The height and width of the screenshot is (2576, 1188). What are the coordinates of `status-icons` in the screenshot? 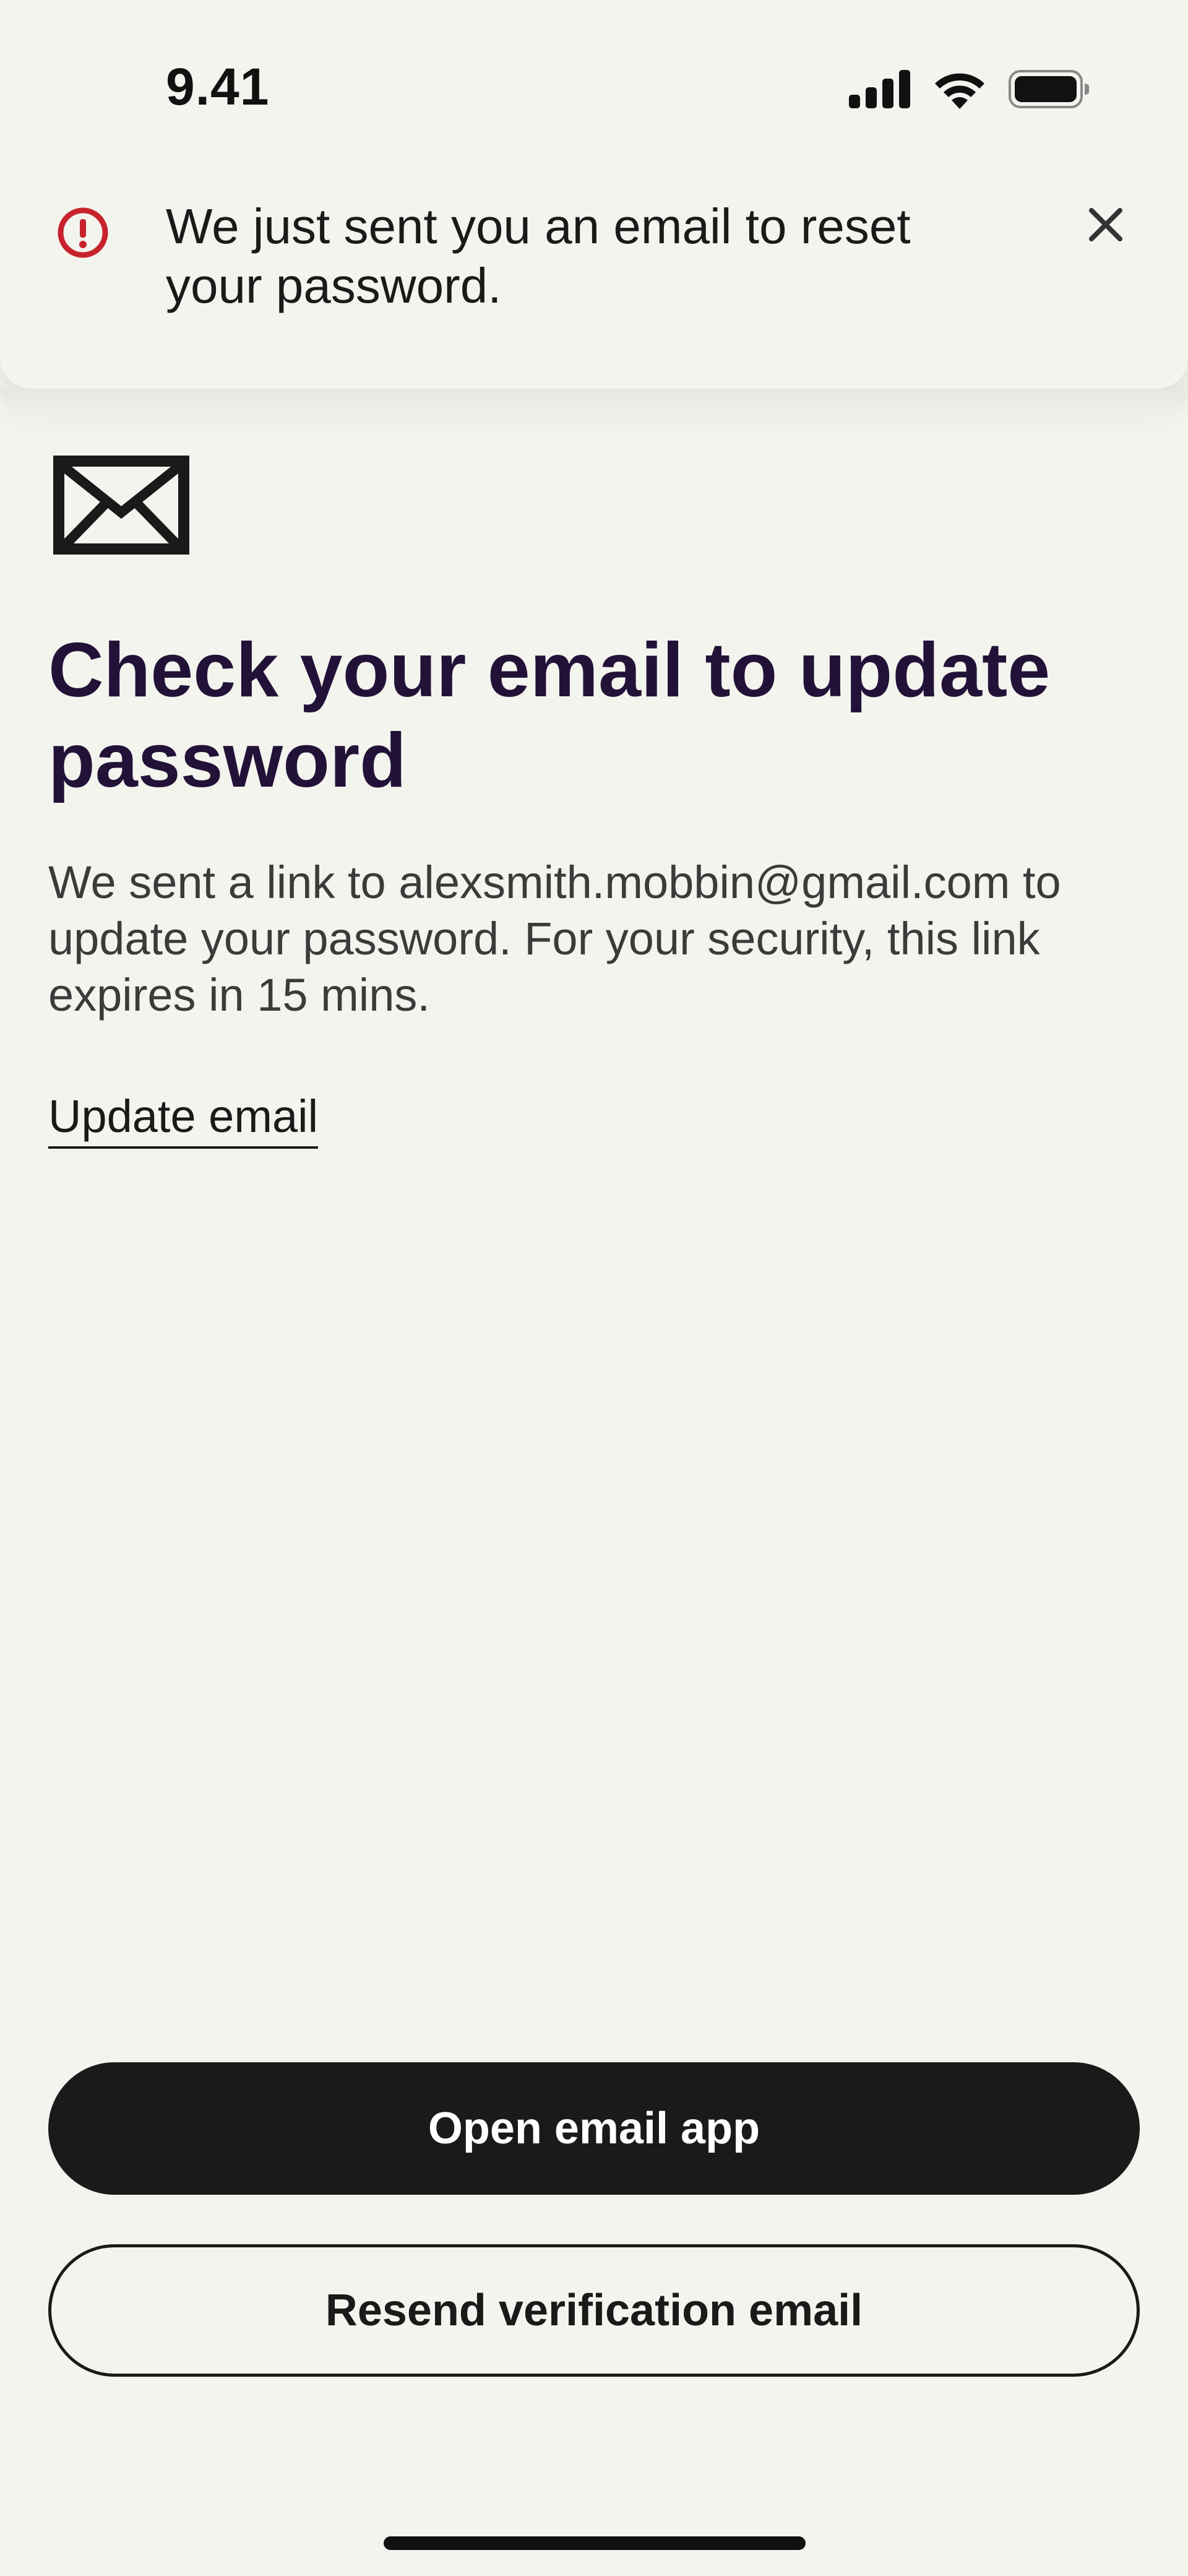 It's located at (969, 89).